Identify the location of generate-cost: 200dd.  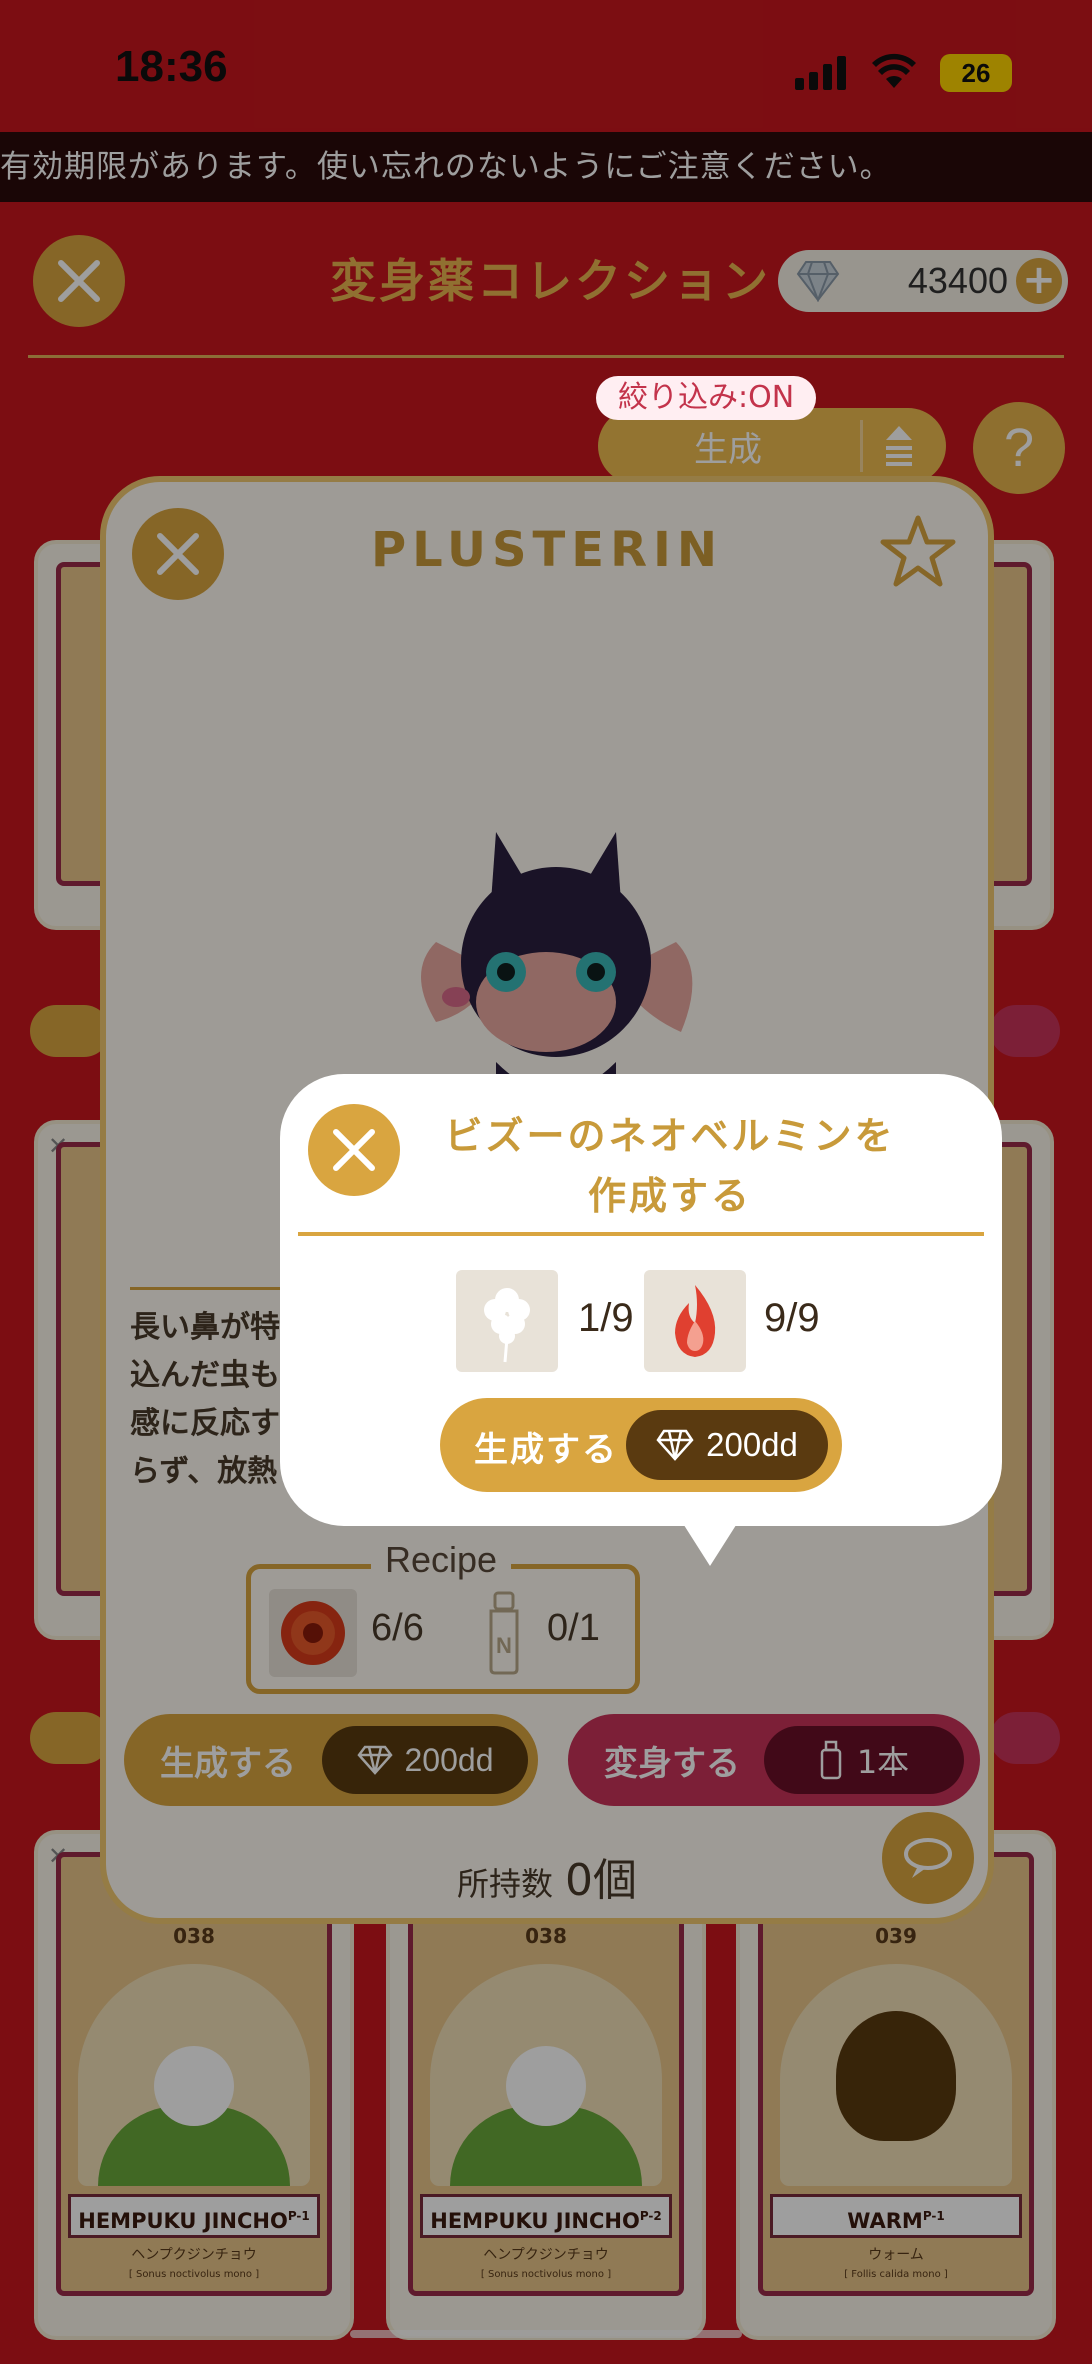
(727, 1445).